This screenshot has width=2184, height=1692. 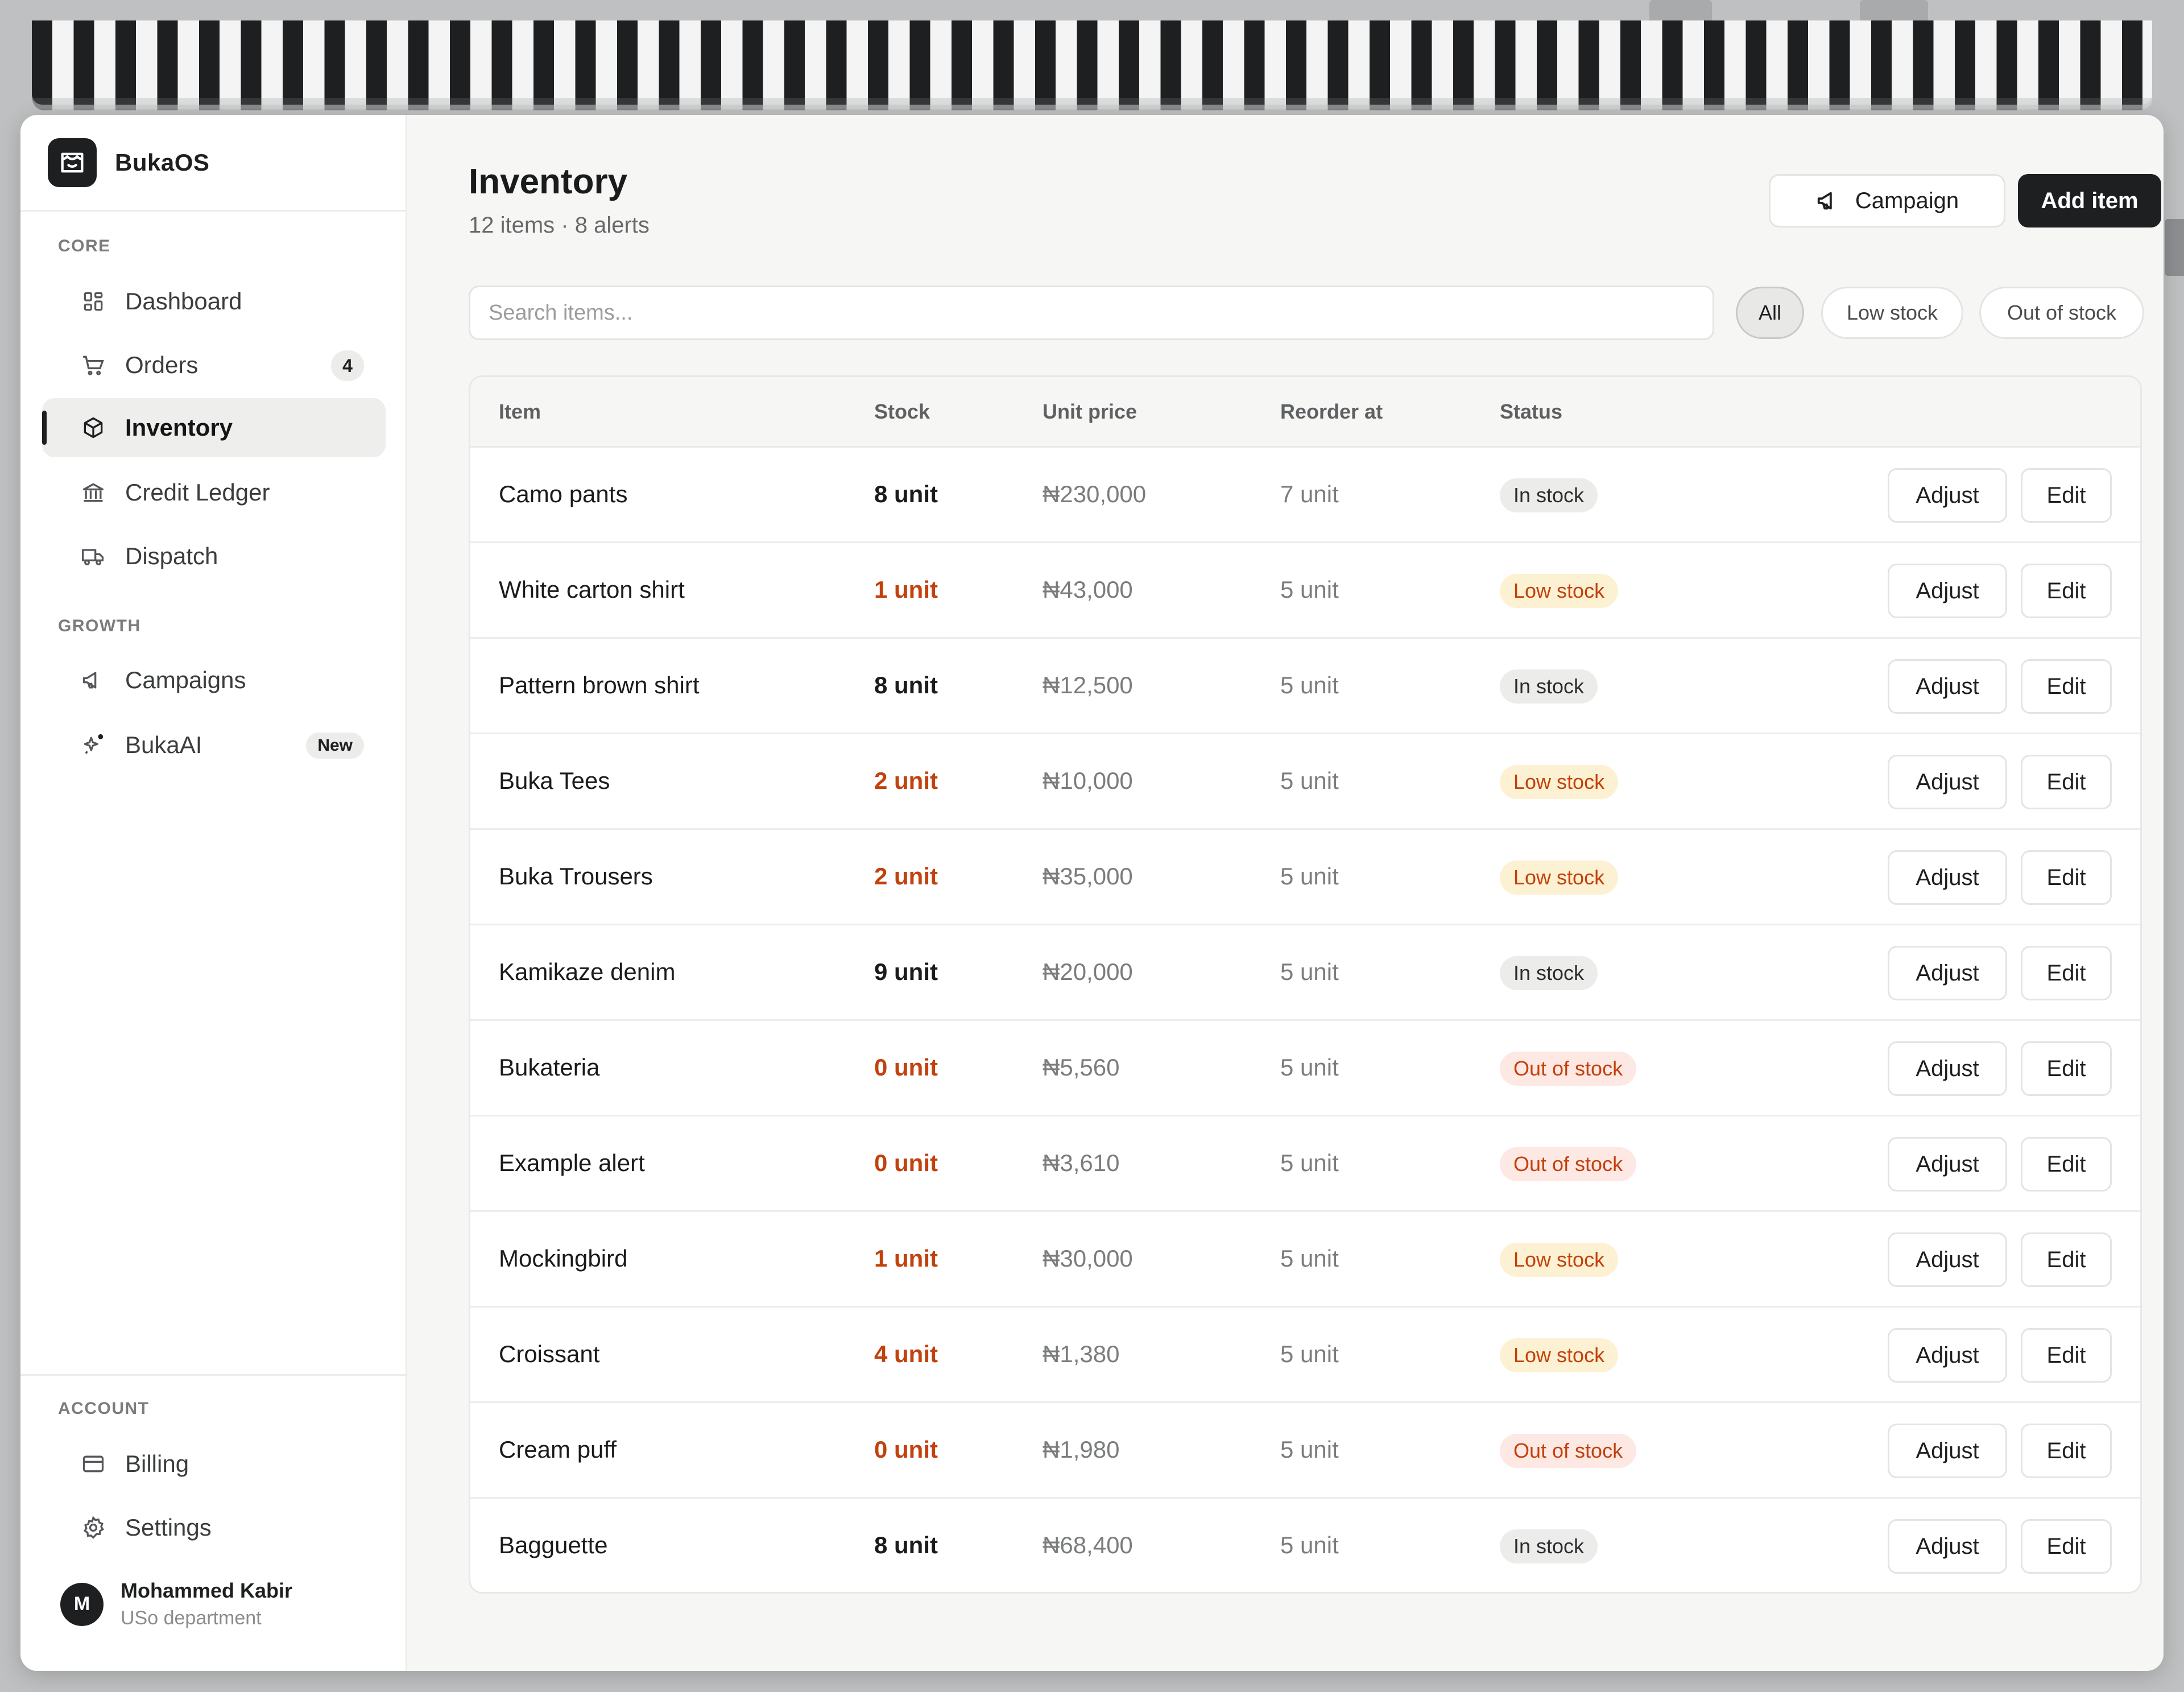 What do you see at coordinates (1907, 200) in the screenshot?
I see `campaign-button-label: Campaign` at bounding box center [1907, 200].